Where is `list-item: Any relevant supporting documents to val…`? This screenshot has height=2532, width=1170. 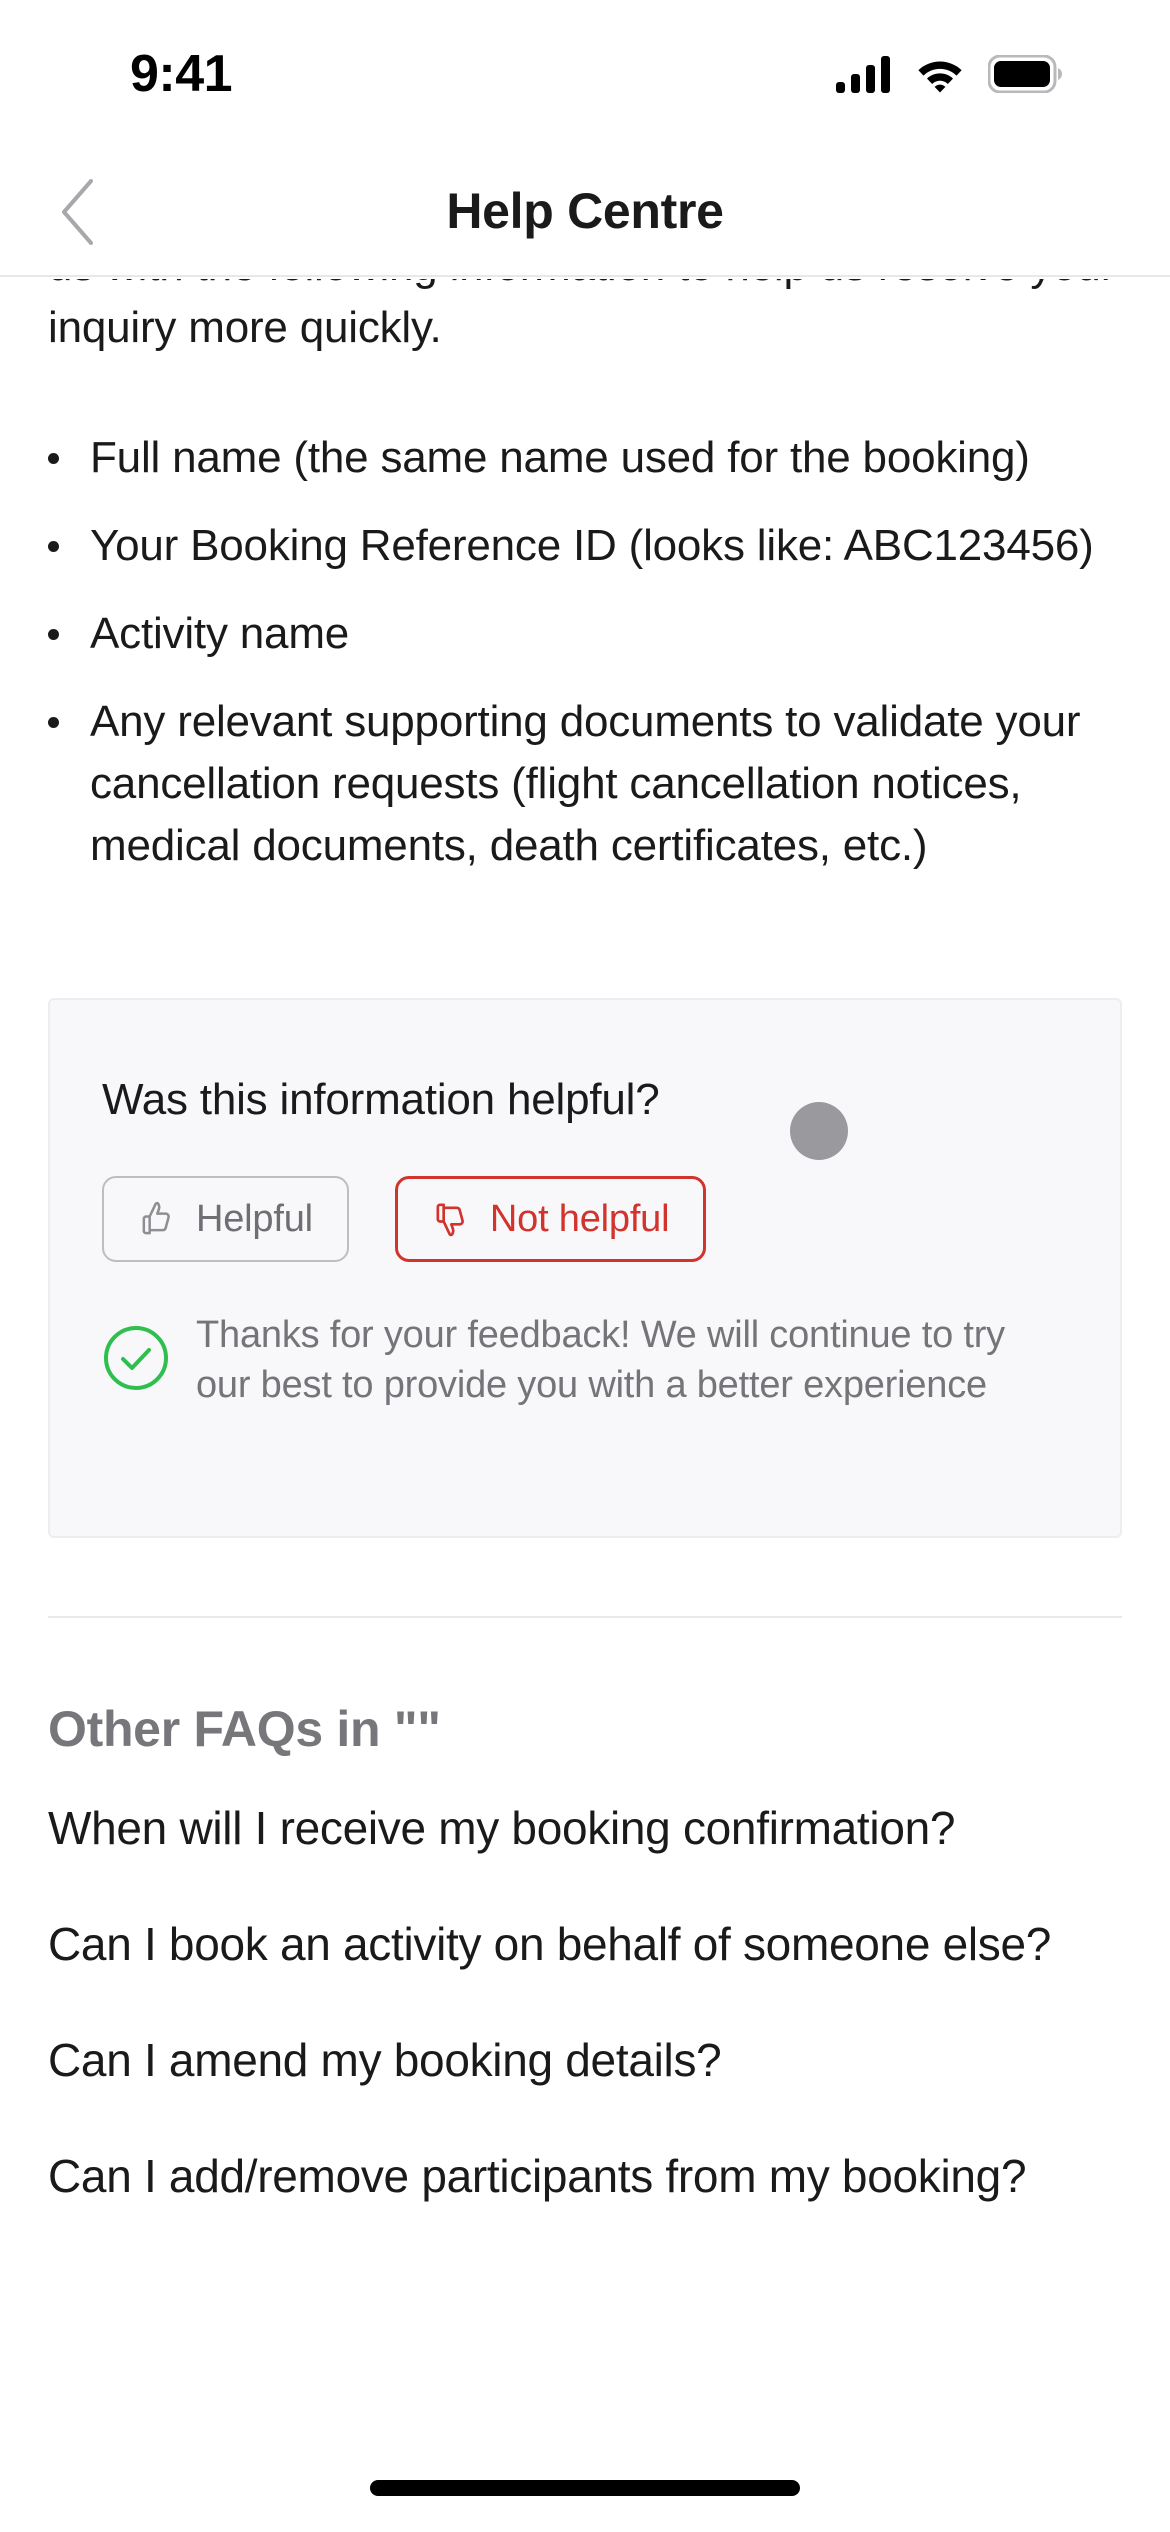 list-item: Any relevant supporting documents to val… is located at coordinates (585, 784).